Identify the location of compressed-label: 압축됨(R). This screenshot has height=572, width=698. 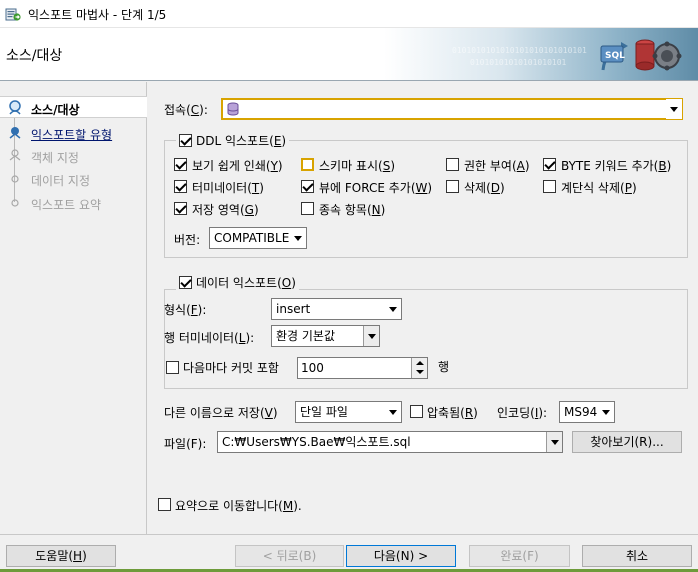
(452, 413).